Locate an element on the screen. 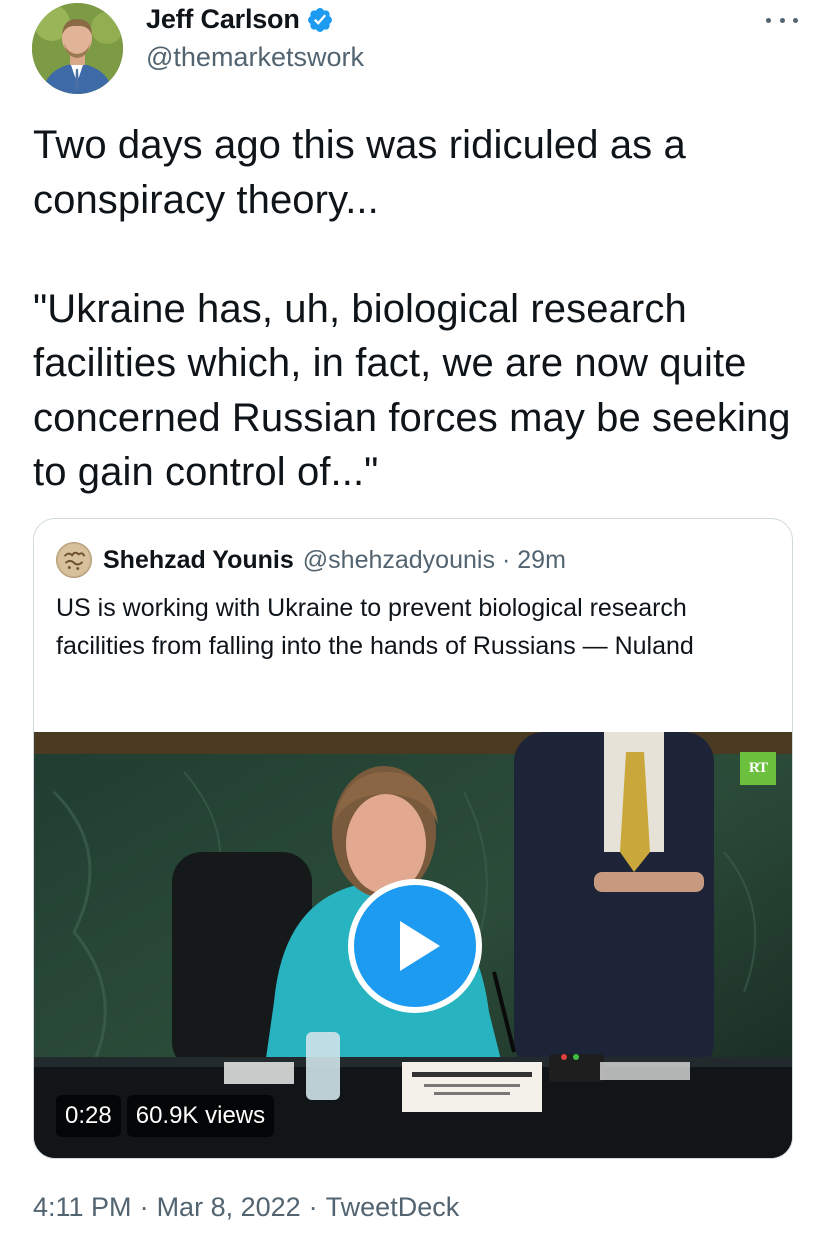 The height and width of the screenshot is (1238, 828). tweet-metadata: 4:11 PM · Mar 8, 2022 · TweetDeck is located at coordinates (246, 1207).